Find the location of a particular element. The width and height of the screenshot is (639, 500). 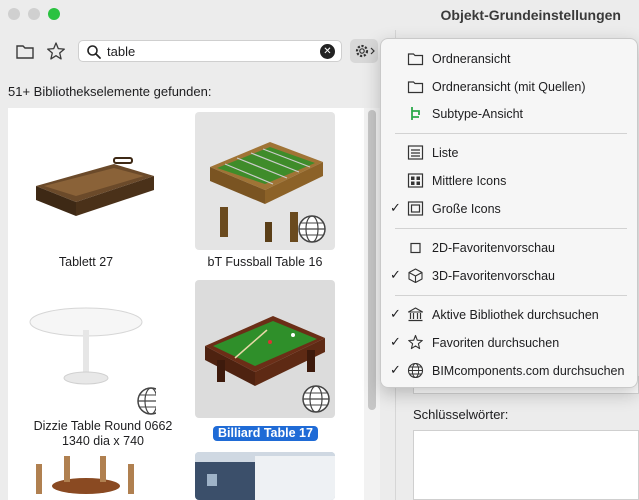

library-item-label: Dizzie Table Round 0662 1340 dia x 740 is located at coordinates (103, 433).